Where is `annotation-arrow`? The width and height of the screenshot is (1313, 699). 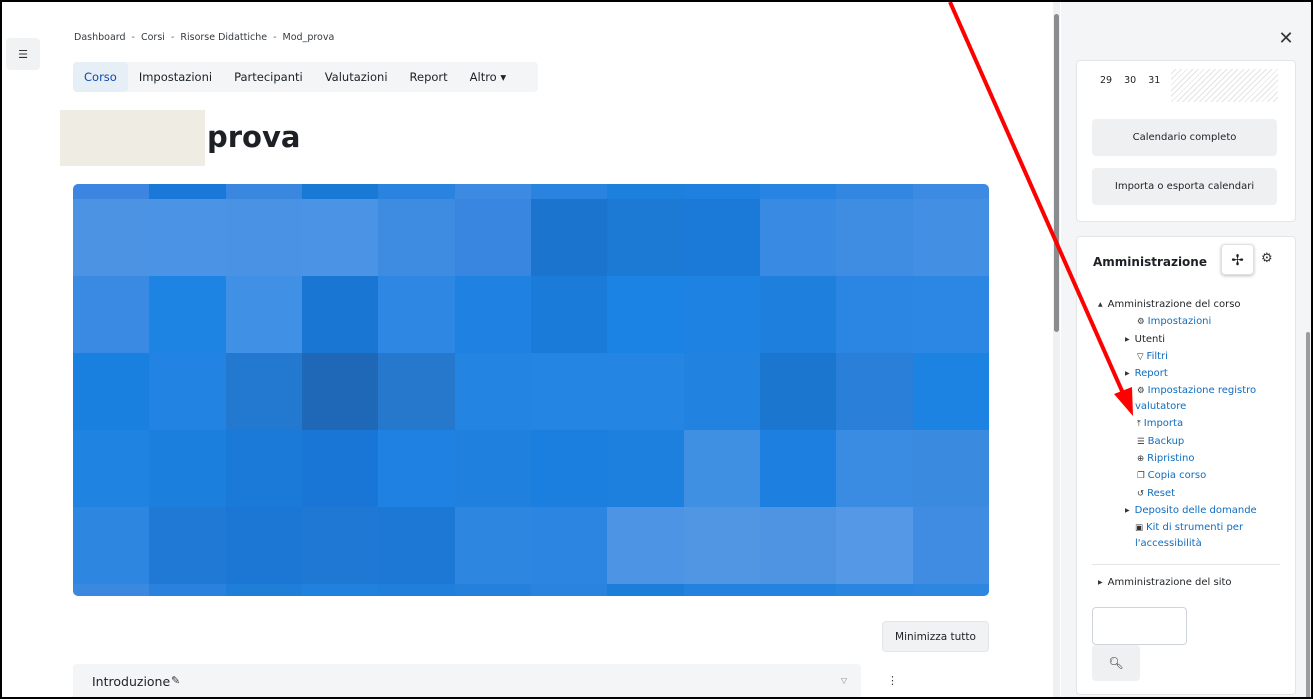 annotation-arrow is located at coordinates (1040, 209).